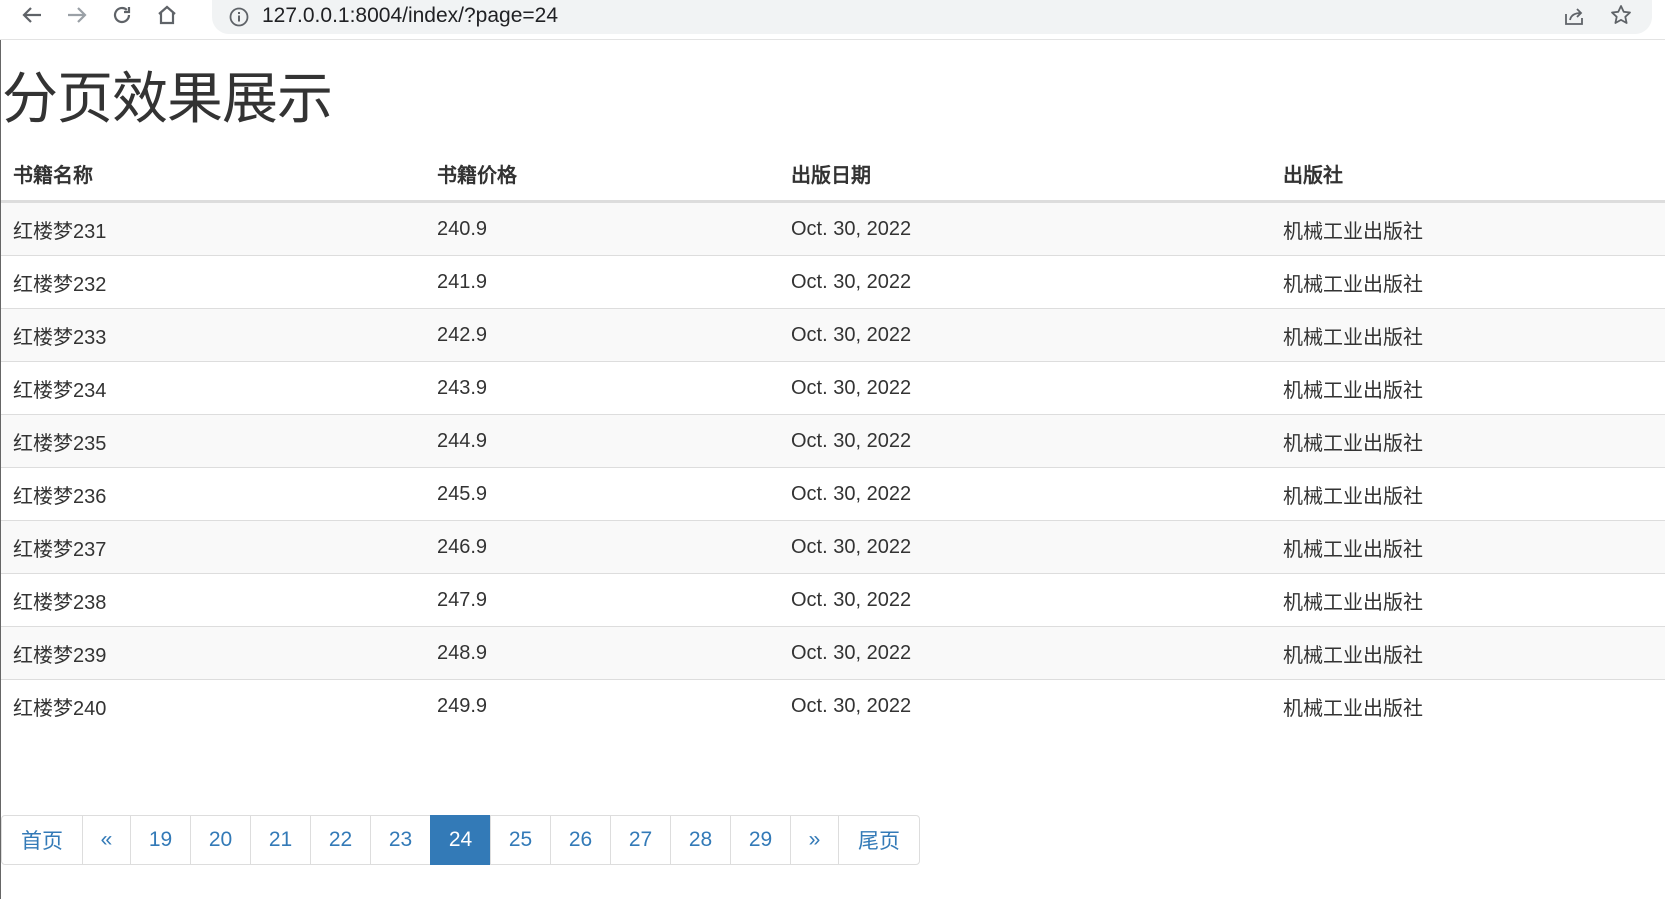 The width and height of the screenshot is (1665, 899). Describe the element at coordinates (213, 547) in the screenshot. I see `book-name-cell: 红楼梦237` at that location.